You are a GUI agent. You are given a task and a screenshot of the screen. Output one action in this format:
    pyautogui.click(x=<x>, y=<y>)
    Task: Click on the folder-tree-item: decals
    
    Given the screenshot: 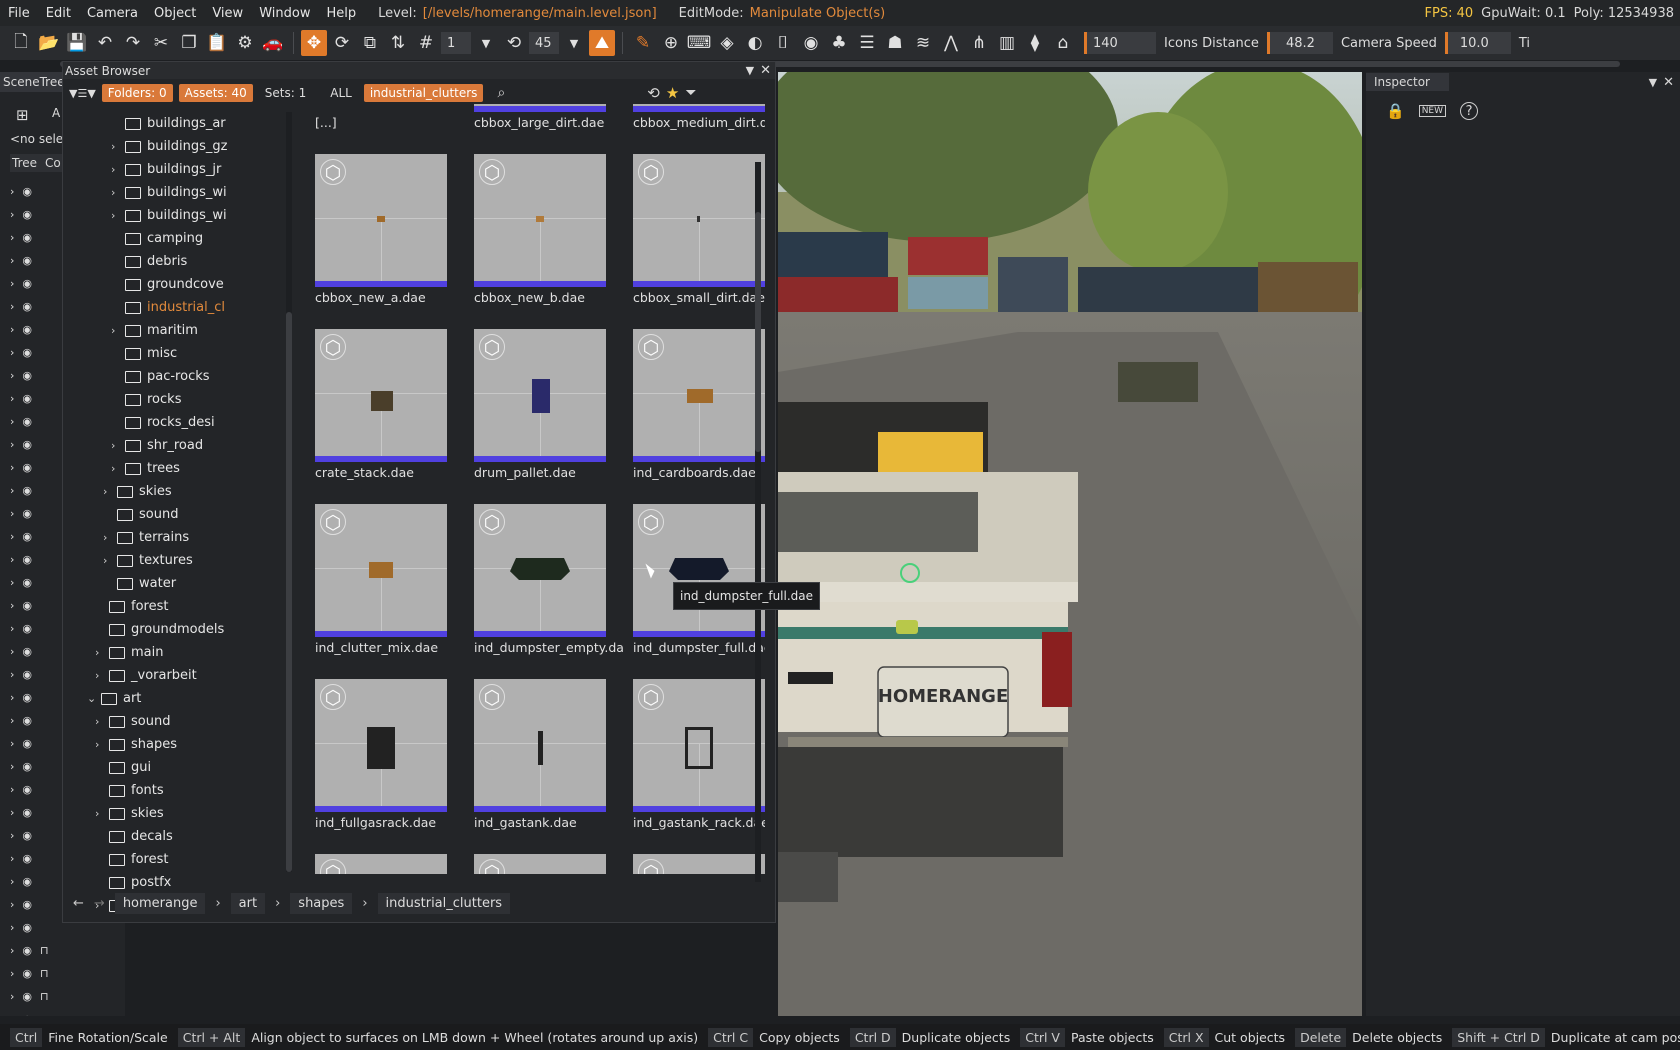 What is the action you would take?
    pyautogui.click(x=171, y=836)
    